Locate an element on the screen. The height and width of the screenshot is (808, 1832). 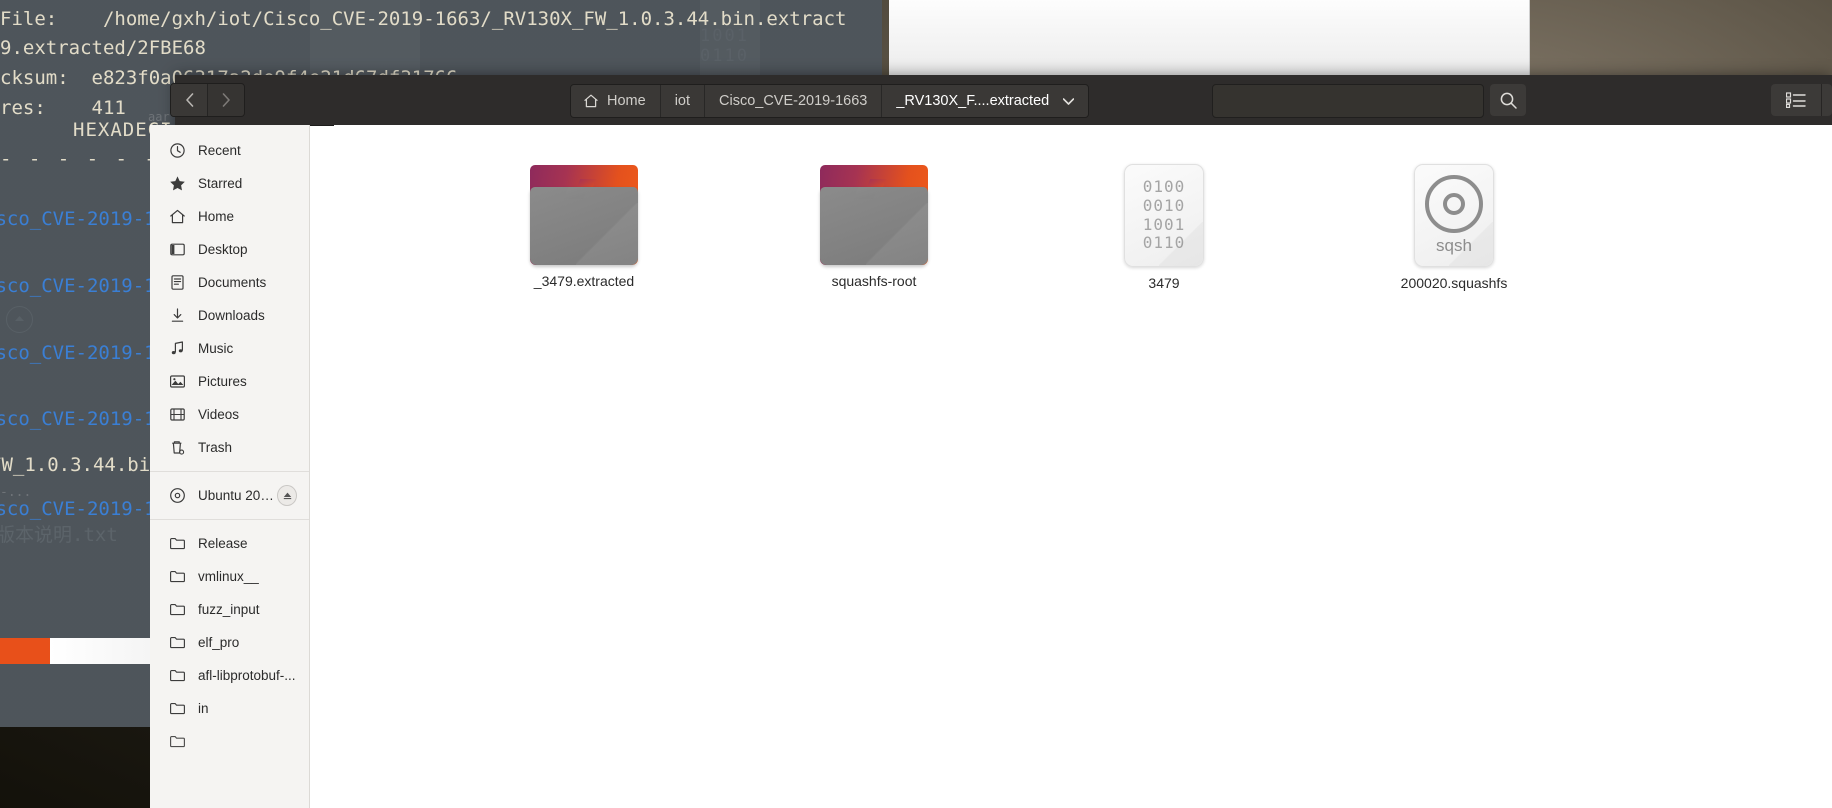
breadcrumb-item-cisco: Cisco_CVE-2019-1663 is located at coordinates (793, 101).